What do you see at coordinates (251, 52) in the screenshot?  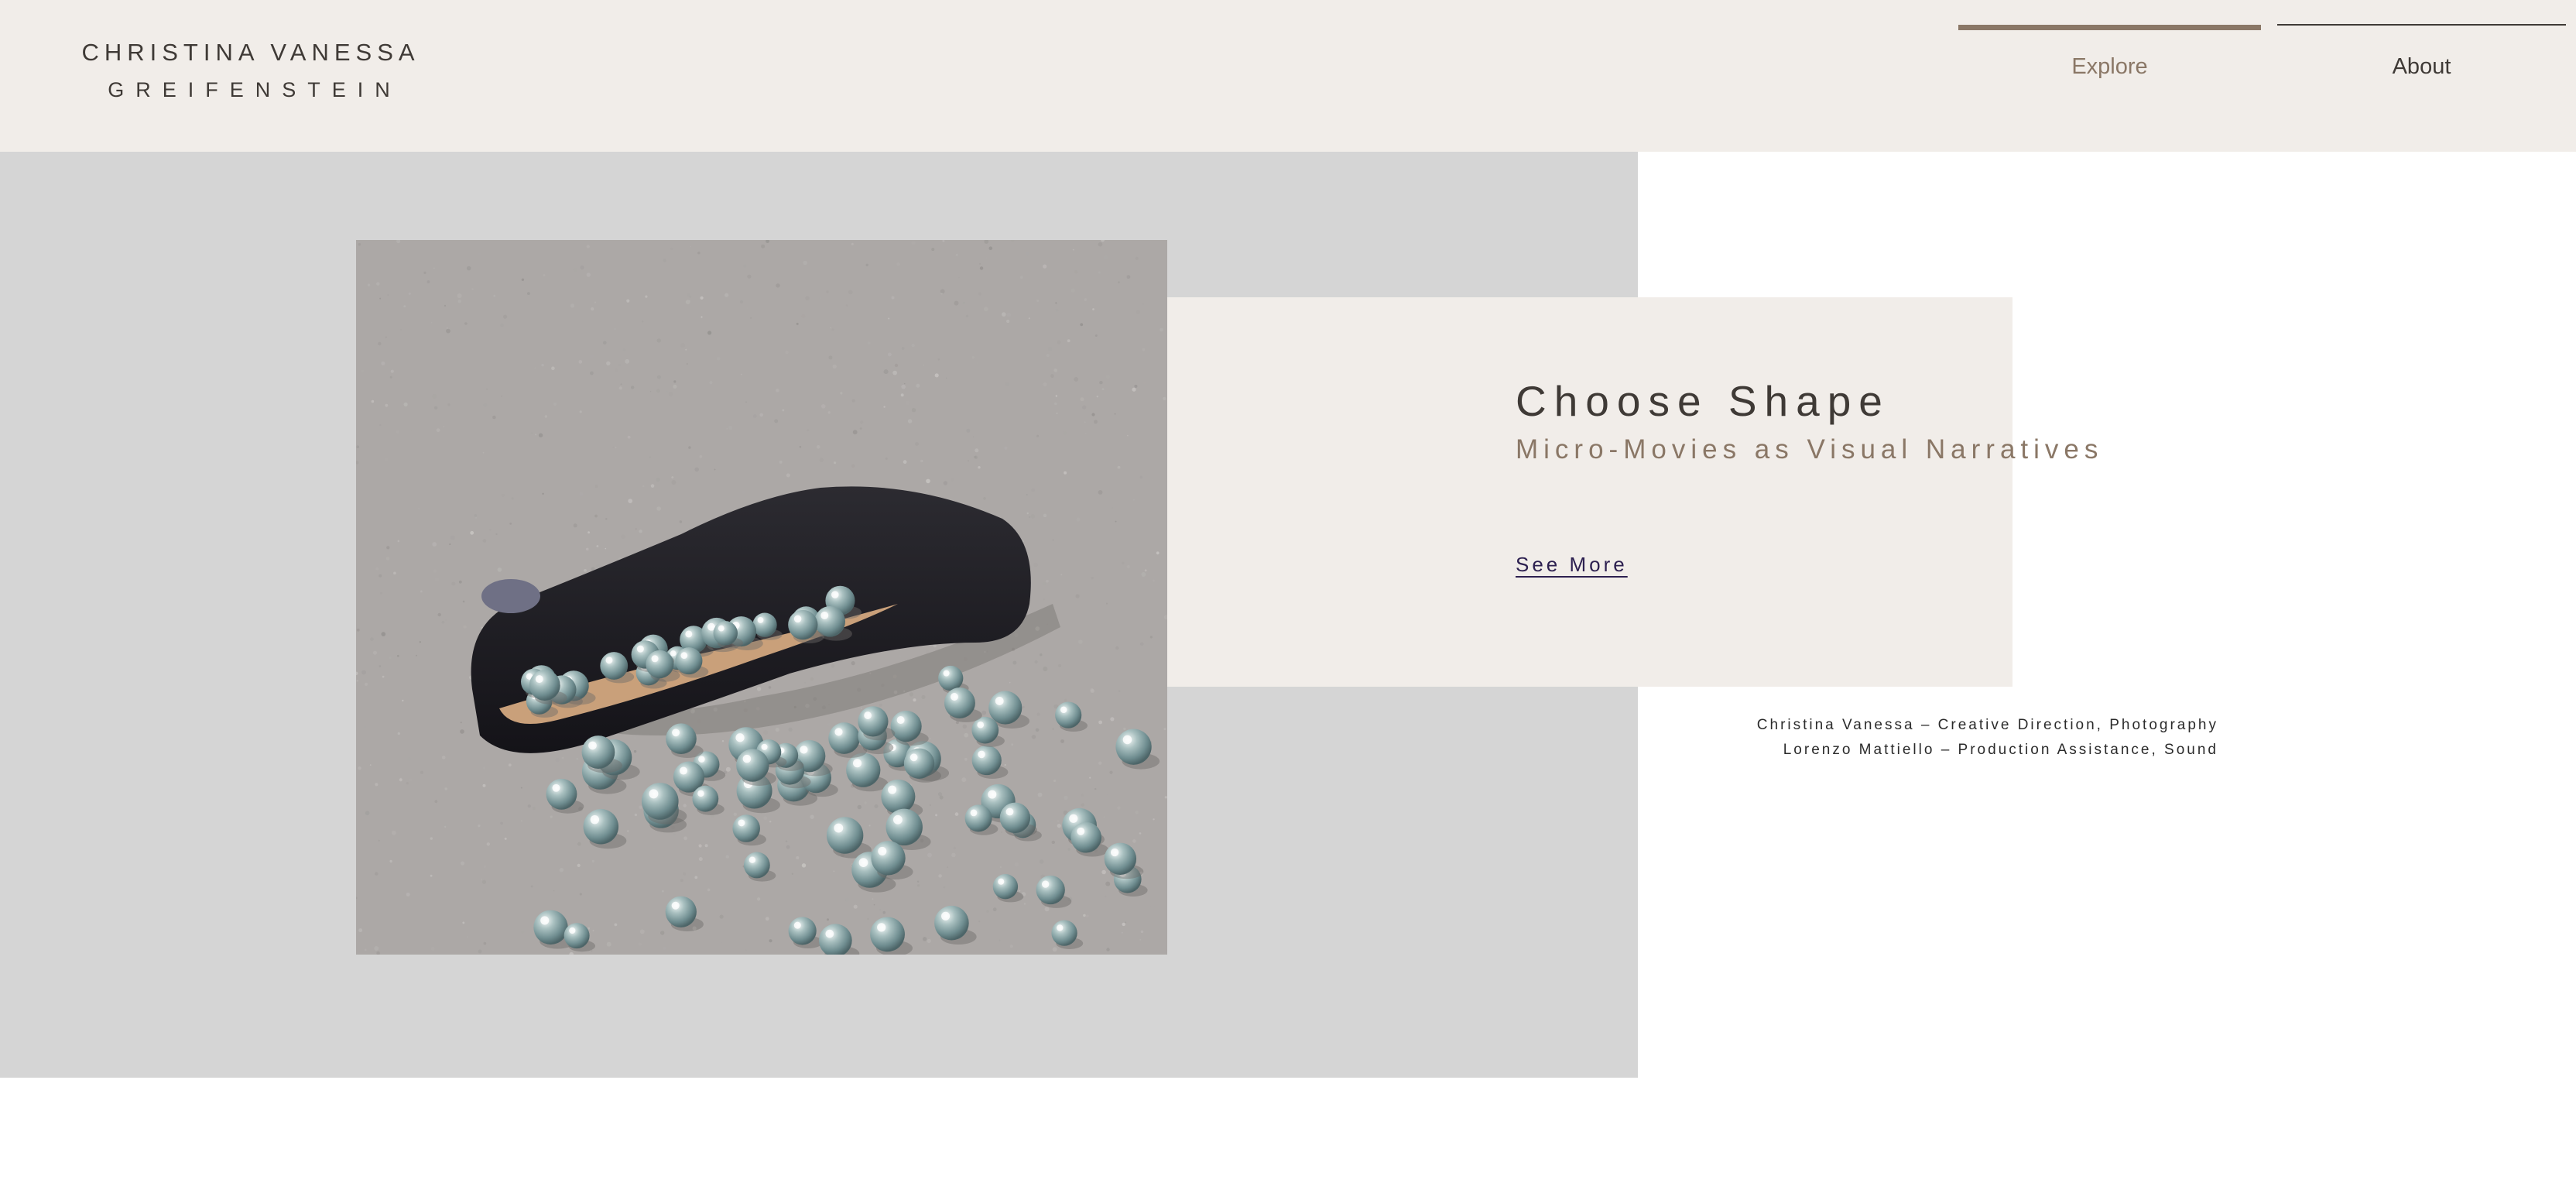 I see `logo-name-line: CHRISTINA VANESSA` at bounding box center [251, 52].